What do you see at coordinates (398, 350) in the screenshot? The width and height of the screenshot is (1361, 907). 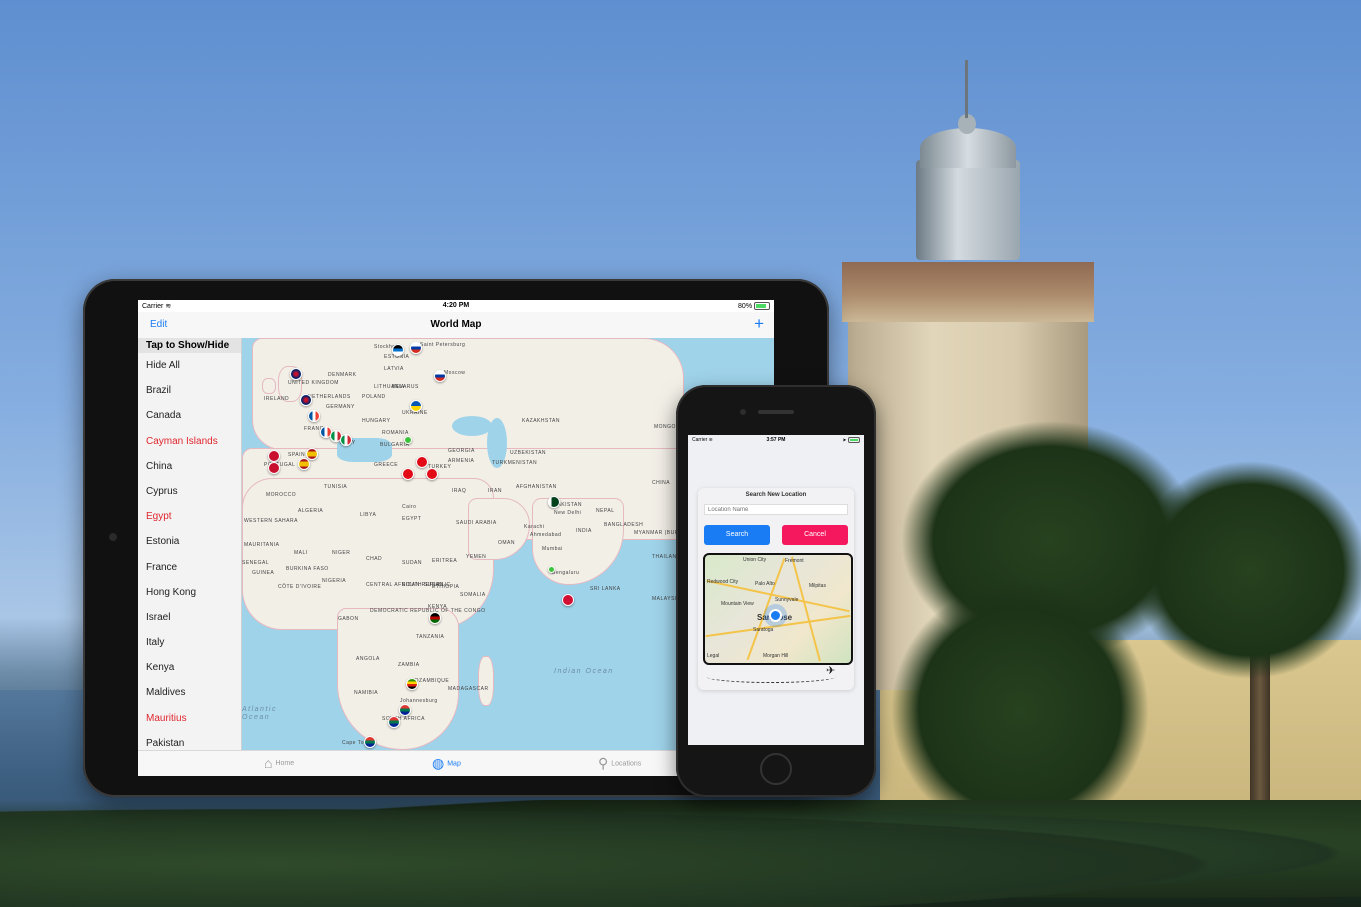 I see `flag-pin-estonia` at bounding box center [398, 350].